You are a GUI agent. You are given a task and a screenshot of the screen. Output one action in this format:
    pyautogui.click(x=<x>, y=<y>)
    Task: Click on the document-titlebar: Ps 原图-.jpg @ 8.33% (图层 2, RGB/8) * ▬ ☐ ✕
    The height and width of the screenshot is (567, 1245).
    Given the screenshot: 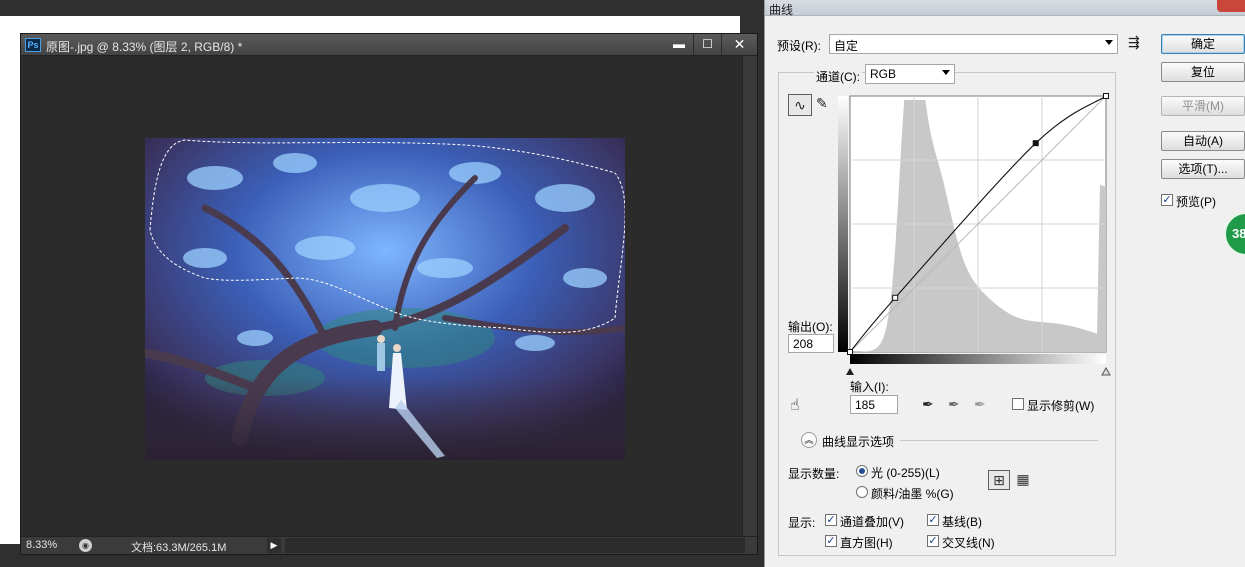 What is the action you would take?
    pyautogui.click(x=389, y=45)
    